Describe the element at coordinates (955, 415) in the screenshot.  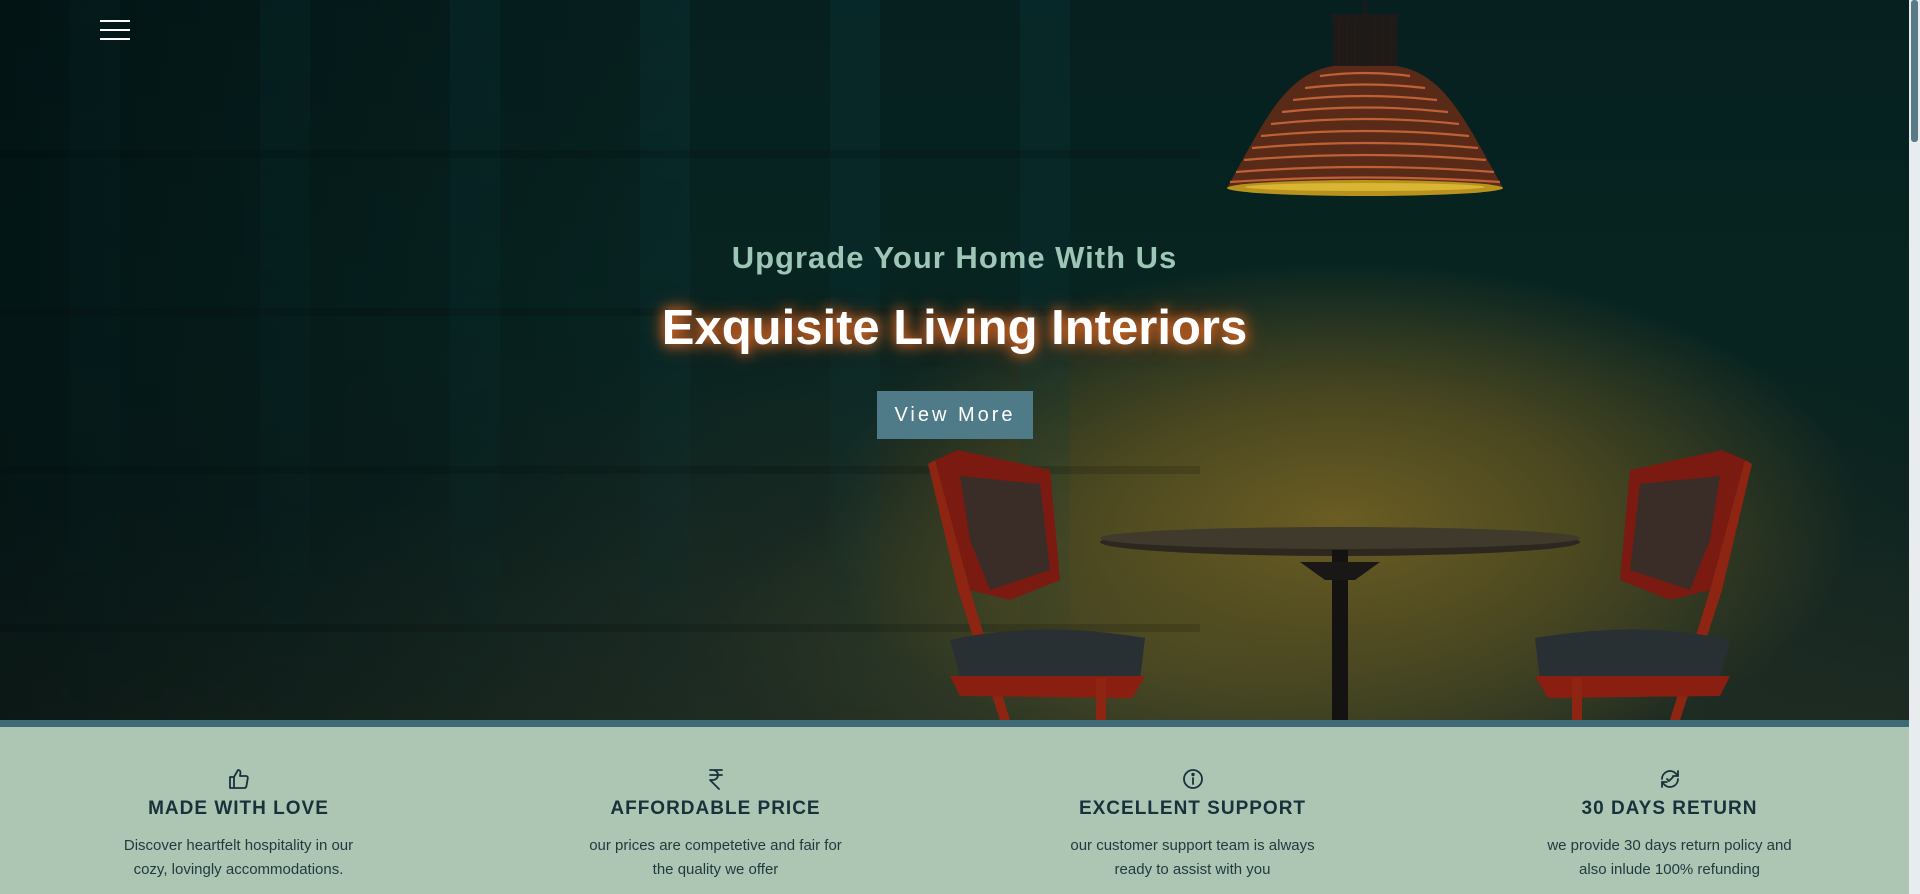
I see `view-more-button: View More` at that location.